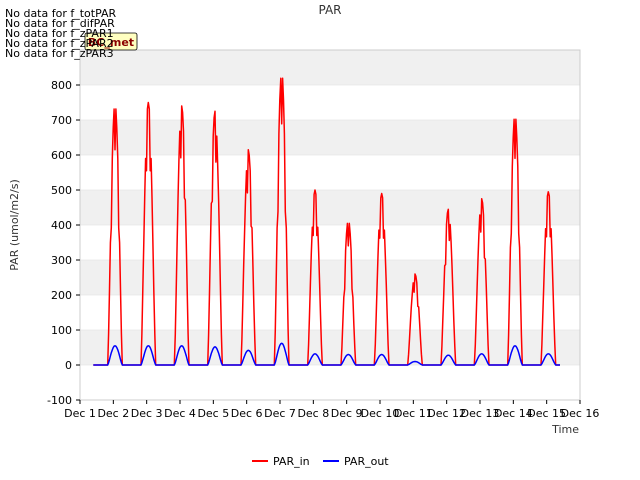 The image size is (640, 480). What do you see at coordinates (61, 190) in the screenshot?
I see `y-tick-label: 500` at bounding box center [61, 190].